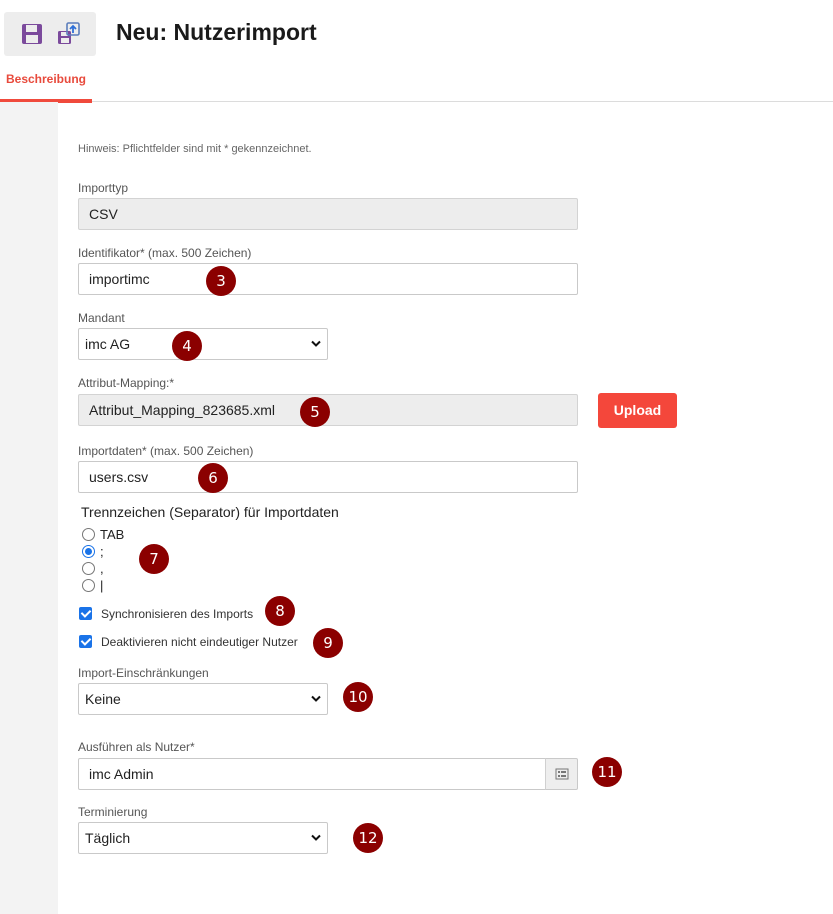 The width and height of the screenshot is (833, 914). I want to click on user-picker-button, so click(561, 774).